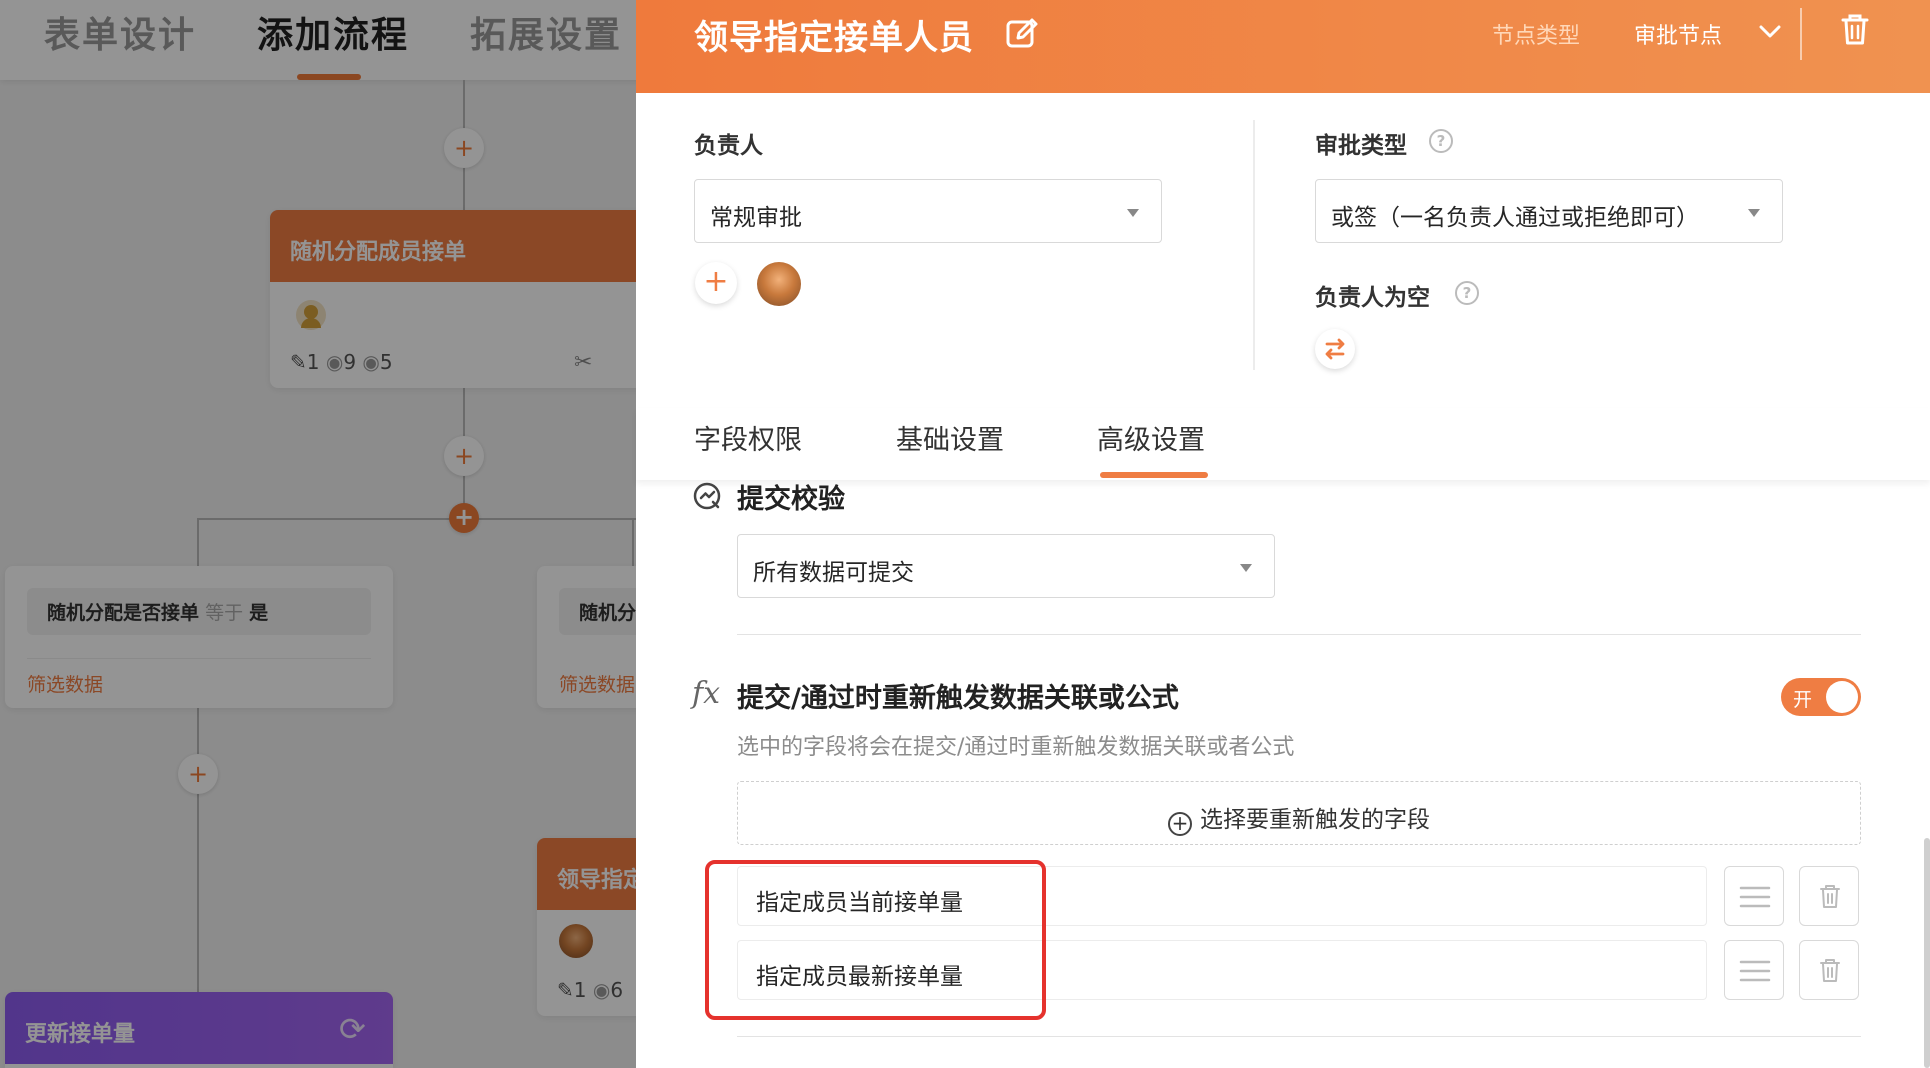  Describe the element at coordinates (1022, 34) in the screenshot. I see `edit-title-icon` at that location.